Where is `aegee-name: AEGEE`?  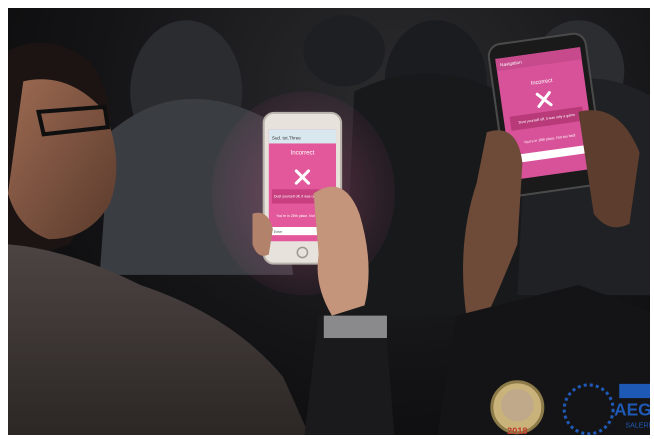 aegee-name: AEGEE is located at coordinates (632, 409).